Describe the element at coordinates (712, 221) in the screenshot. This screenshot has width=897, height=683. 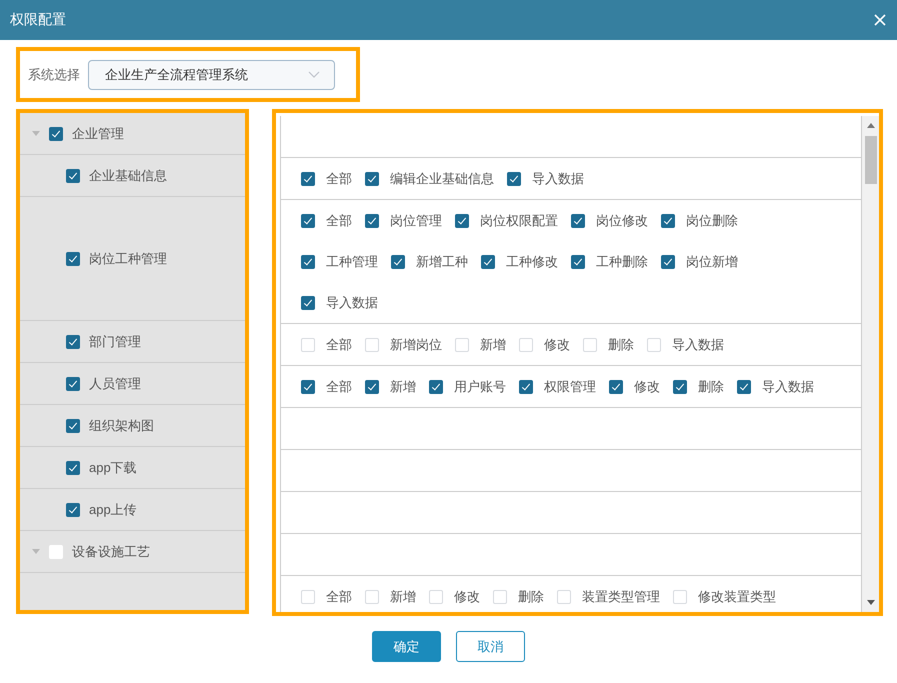
I see `permission-label: 岗位删除` at that location.